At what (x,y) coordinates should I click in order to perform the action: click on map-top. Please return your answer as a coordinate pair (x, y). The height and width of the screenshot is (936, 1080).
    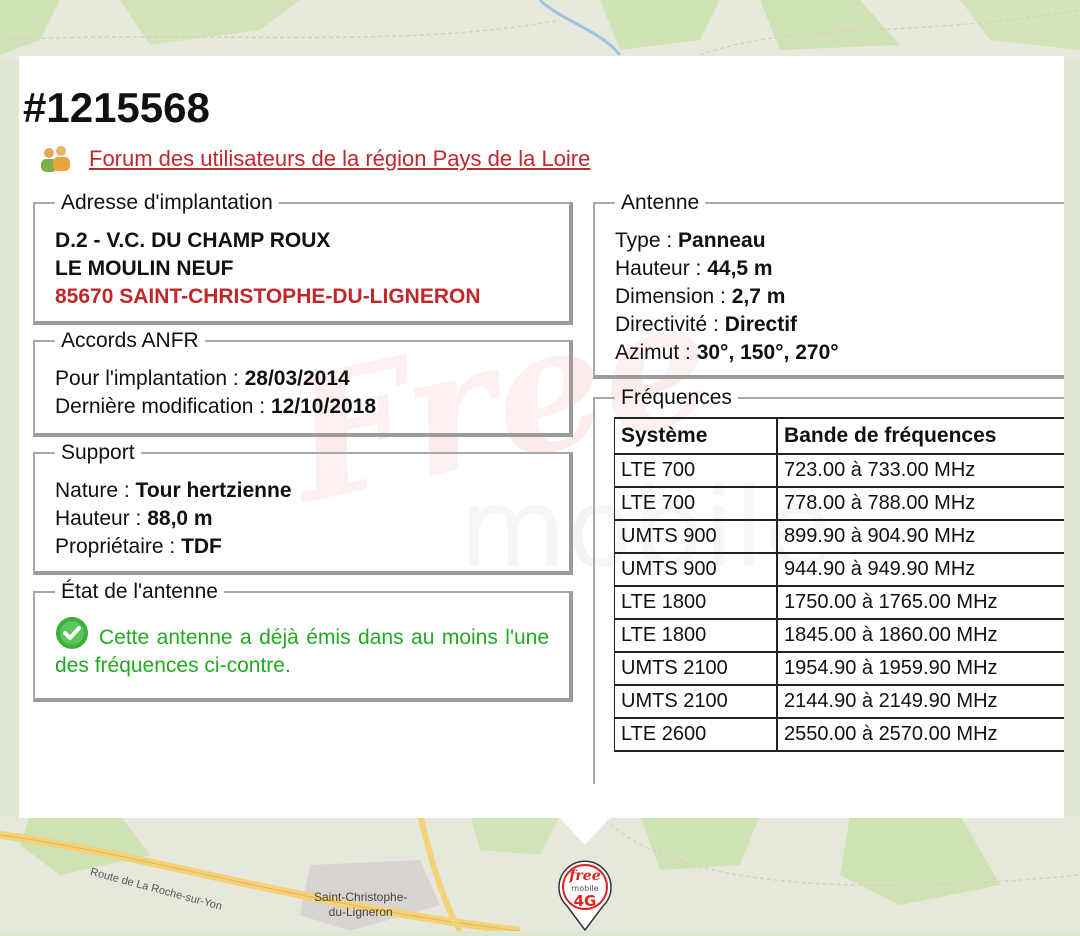
    Looking at the image, I should click on (540, 30).